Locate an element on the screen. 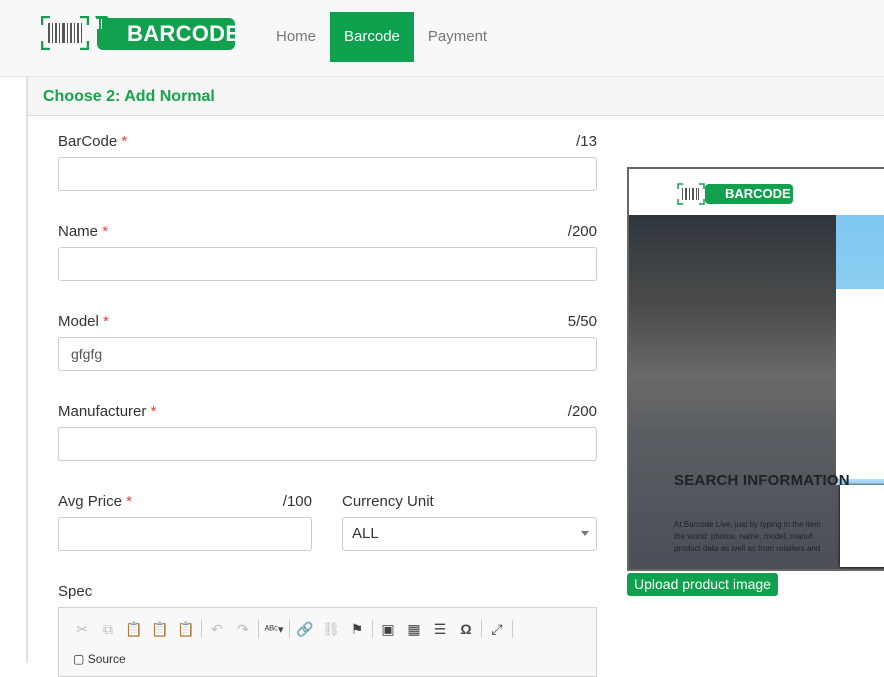 Image resolution: width=884 pixels, height=677 pixels. name-input is located at coordinates (327, 264).